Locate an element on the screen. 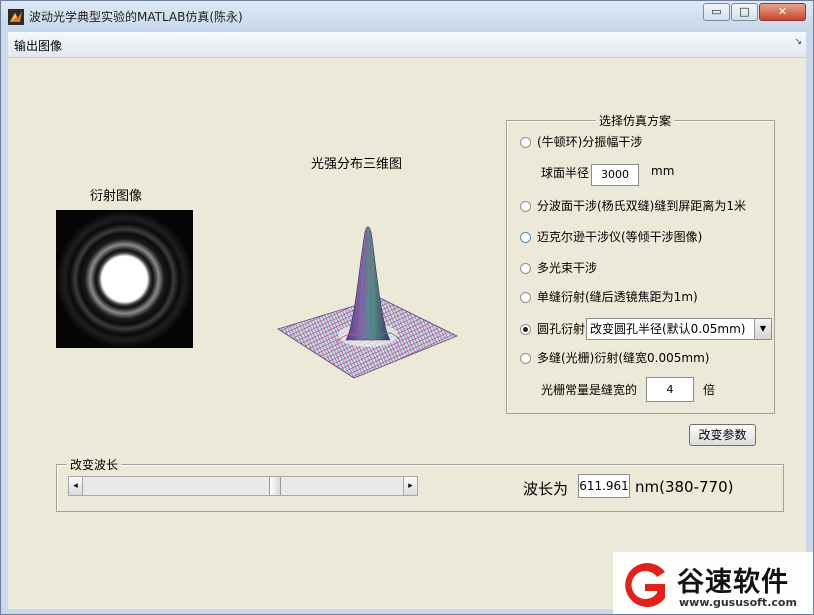 Image resolution: width=814 pixels, height=615 pixels. window-title: 波动光学典型实验的MATLAB仿真(陈永) is located at coordinates (136, 17).